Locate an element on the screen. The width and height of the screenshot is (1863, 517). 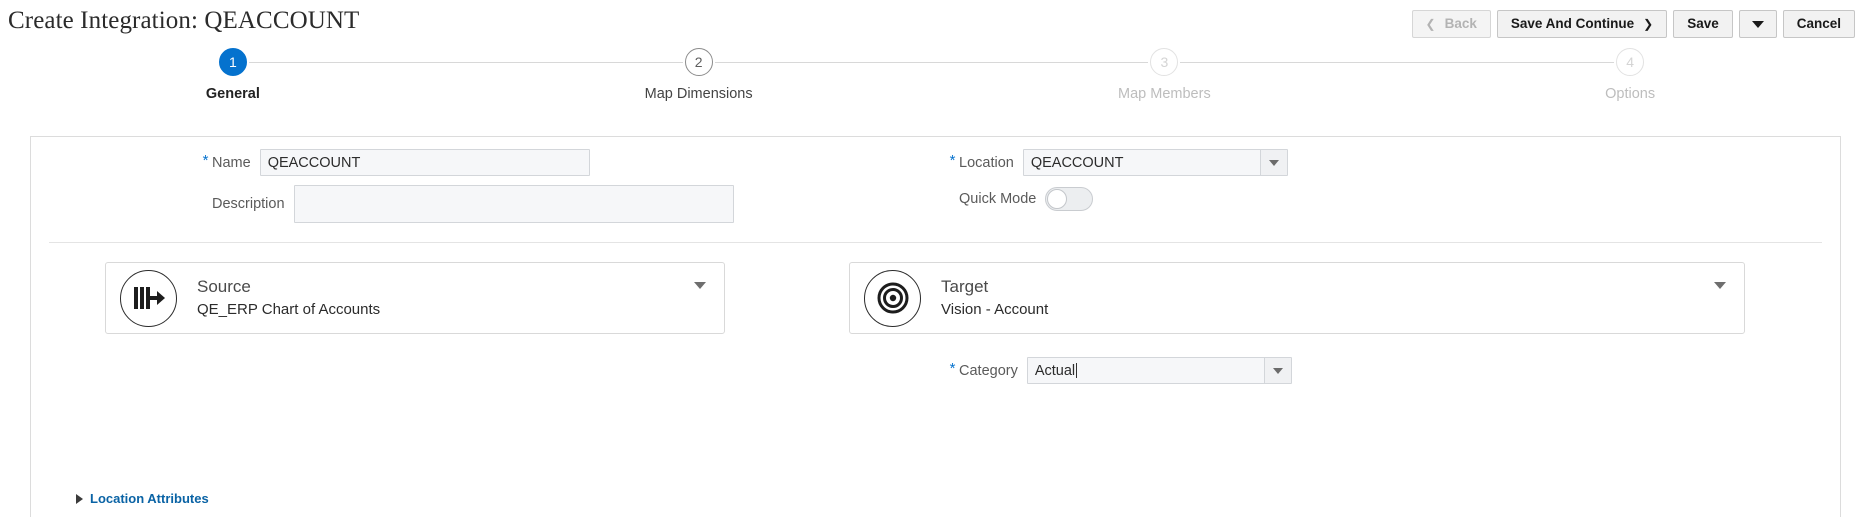
chevron-left-icon: ❮ is located at coordinates (1430, 24).